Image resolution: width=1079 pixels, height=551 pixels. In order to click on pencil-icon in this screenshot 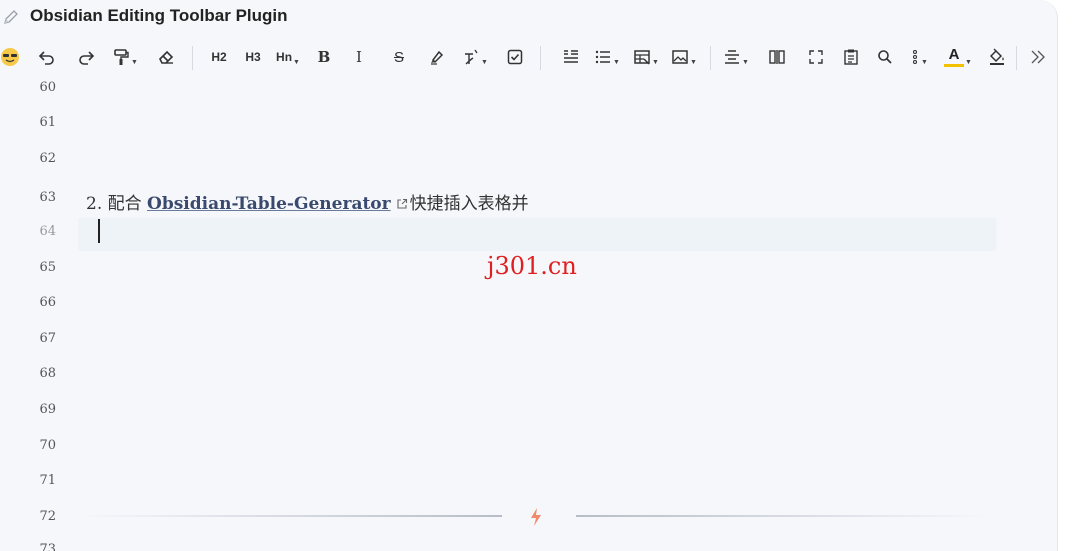, I will do `click(11, 17)`.